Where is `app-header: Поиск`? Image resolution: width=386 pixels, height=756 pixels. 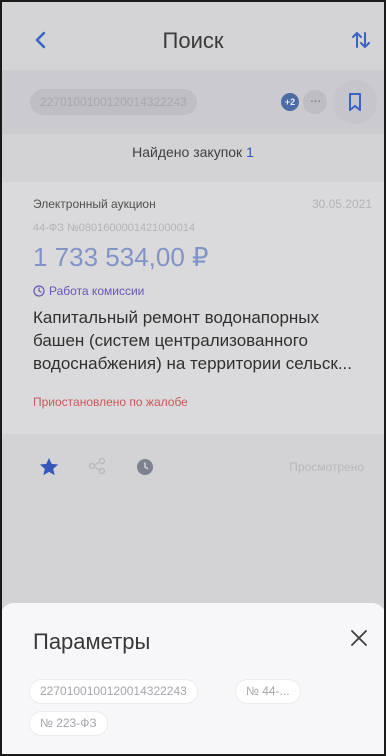
app-header: Поиск is located at coordinates (193, 40).